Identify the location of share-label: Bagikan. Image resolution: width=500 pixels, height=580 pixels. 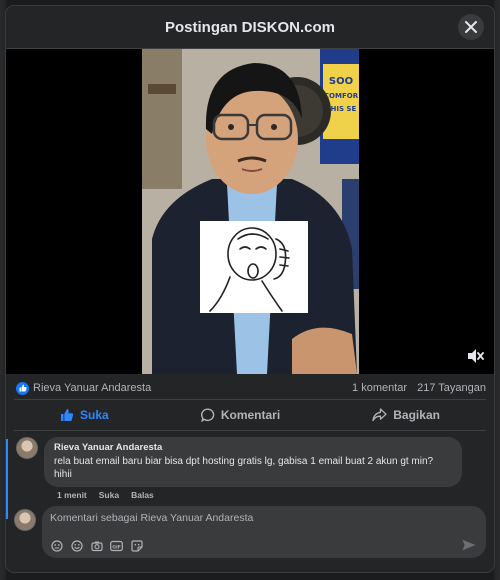
(416, 415).